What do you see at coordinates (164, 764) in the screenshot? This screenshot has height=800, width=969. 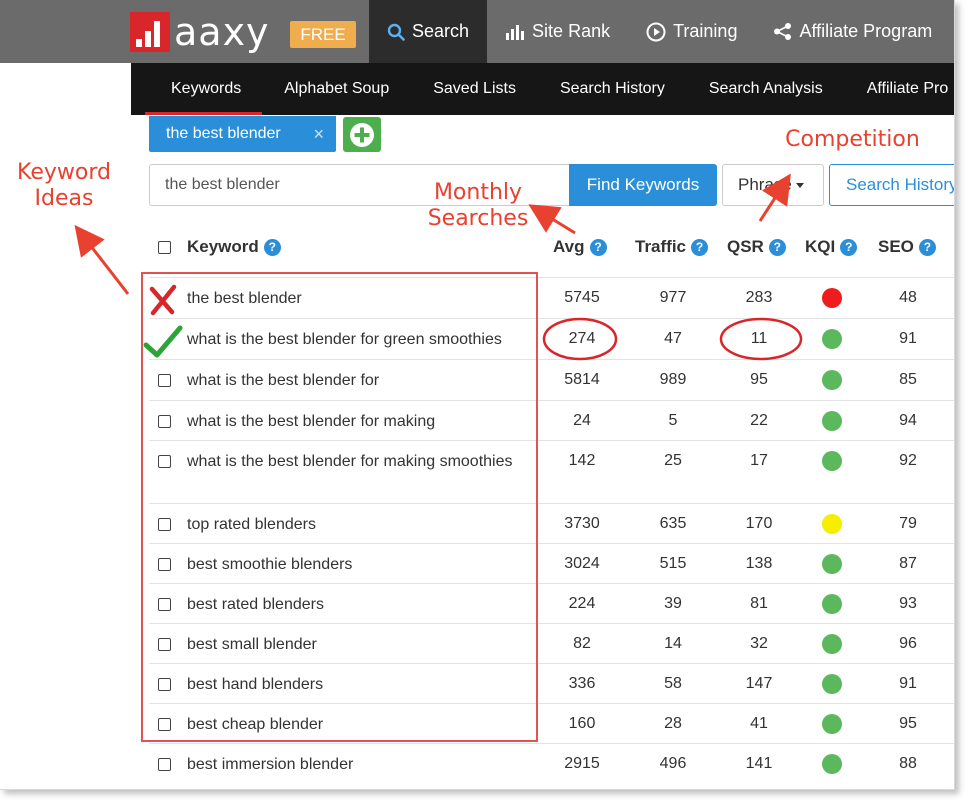 I see `row-checkbox` at bounding box center [164, 764].